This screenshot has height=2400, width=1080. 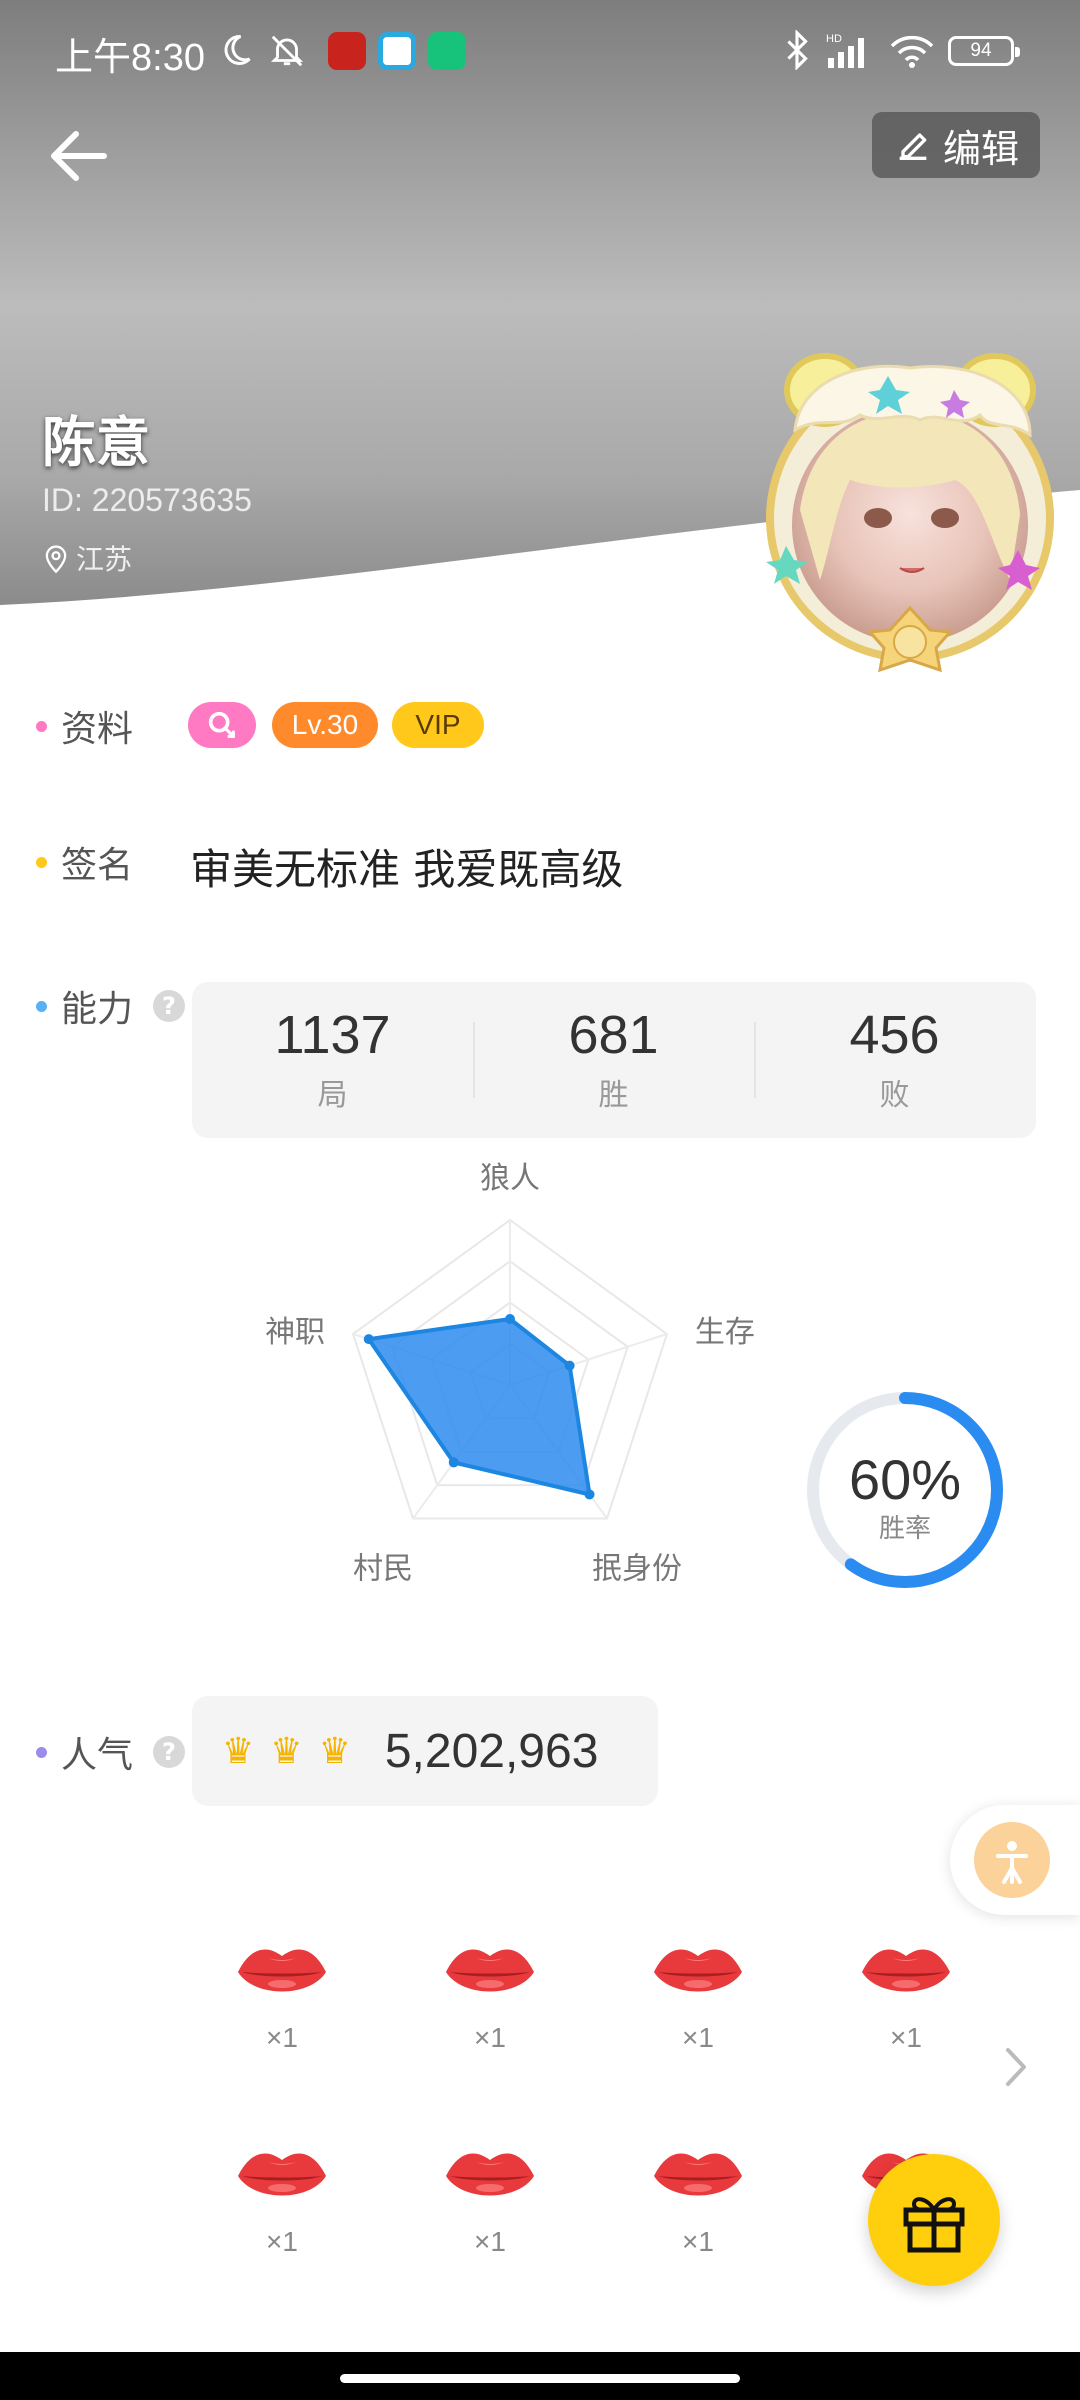 I want to click on signature-text: 审美无标准 我爱既高级, so click(x=407, y=869).